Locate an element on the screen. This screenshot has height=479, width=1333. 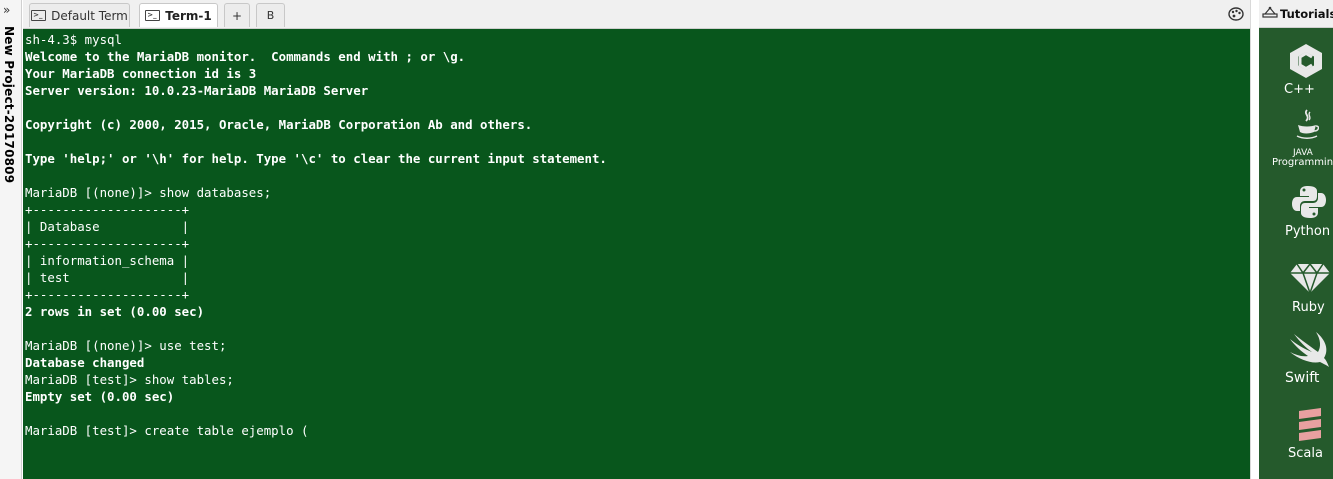
tutorial-python: Python is located at coordinates (1296, 214).